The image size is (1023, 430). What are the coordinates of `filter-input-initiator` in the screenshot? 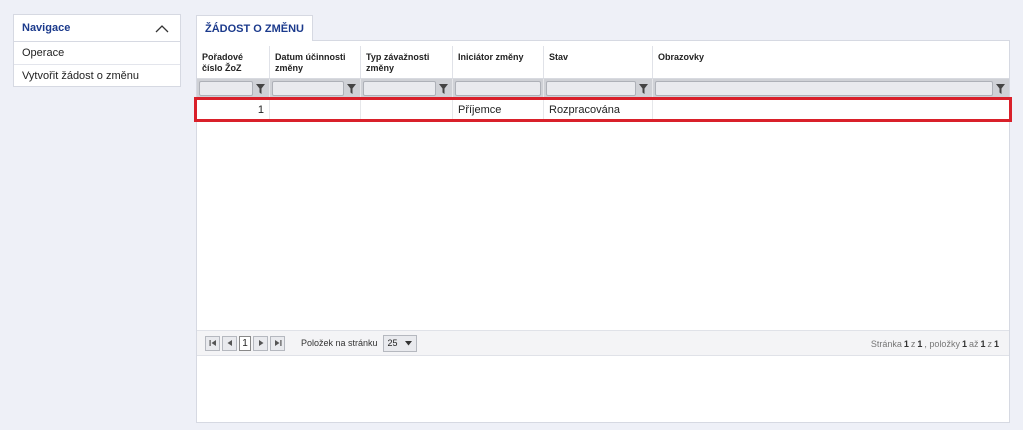 It's located at (498, 88).